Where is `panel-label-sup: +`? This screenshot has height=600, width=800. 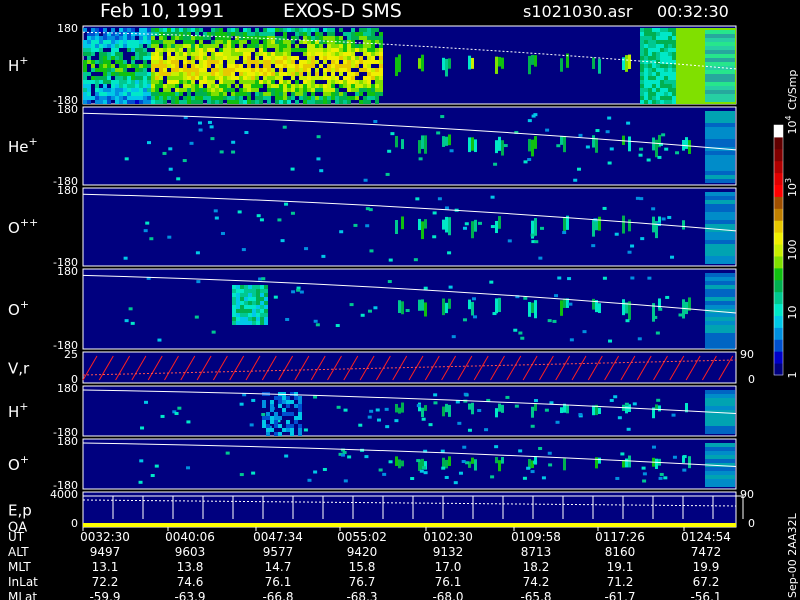
panel-label-sup: + is located at coordinates (23, 60).